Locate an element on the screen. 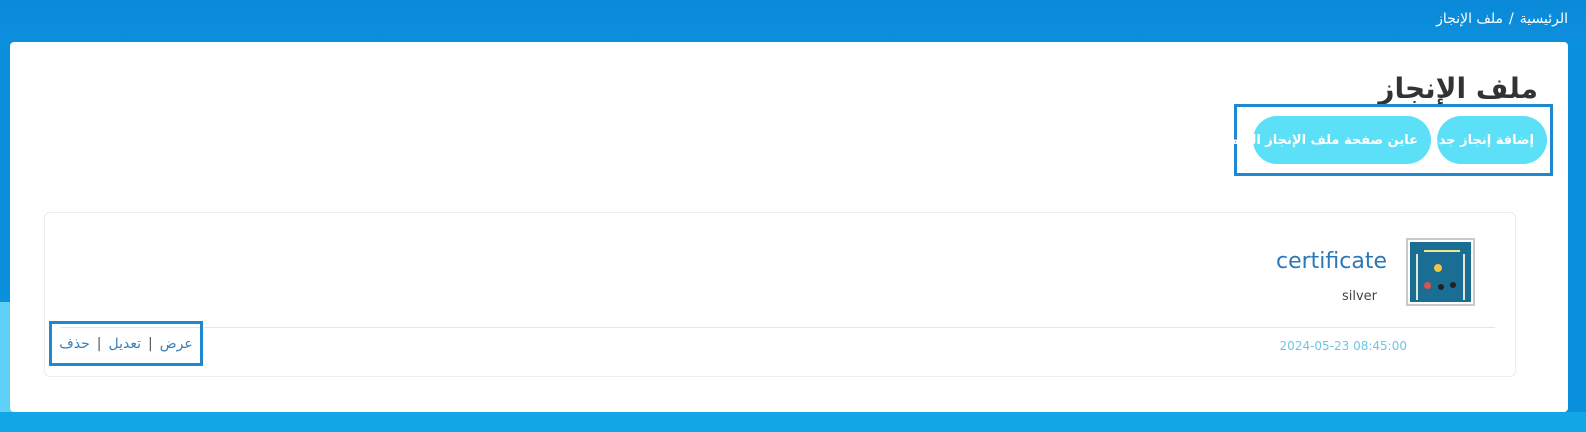  edit-link: تعديل is located at coordinates (125, 344).